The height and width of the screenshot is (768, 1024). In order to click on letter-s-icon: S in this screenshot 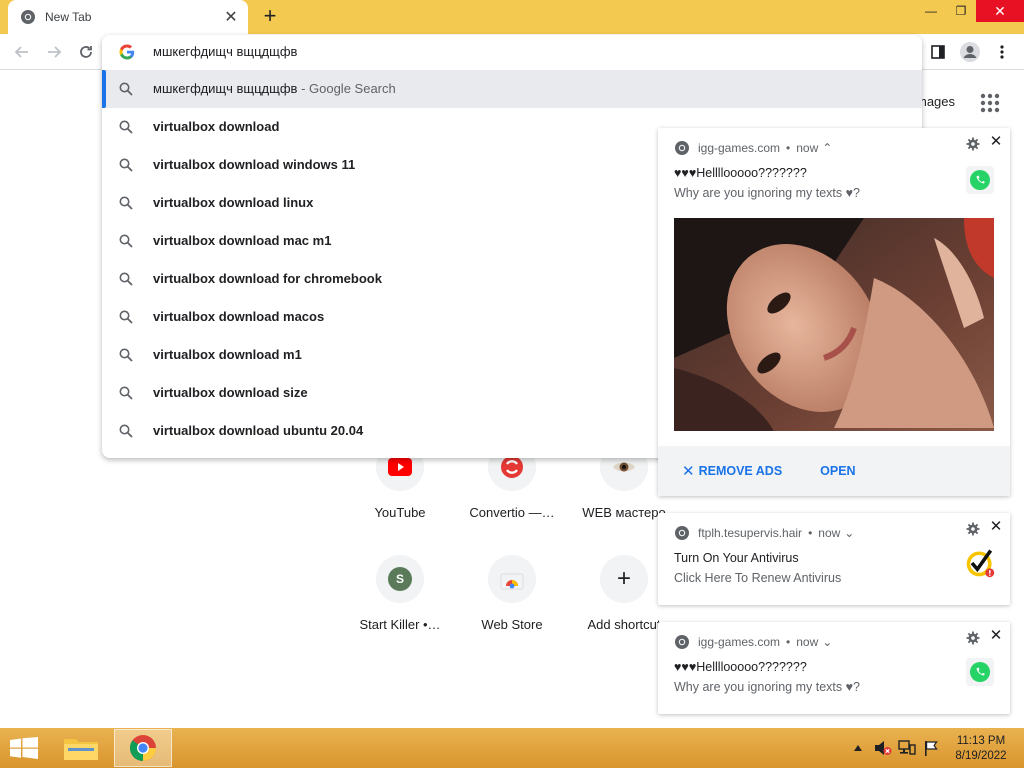, I will do `click(400, 579)`.